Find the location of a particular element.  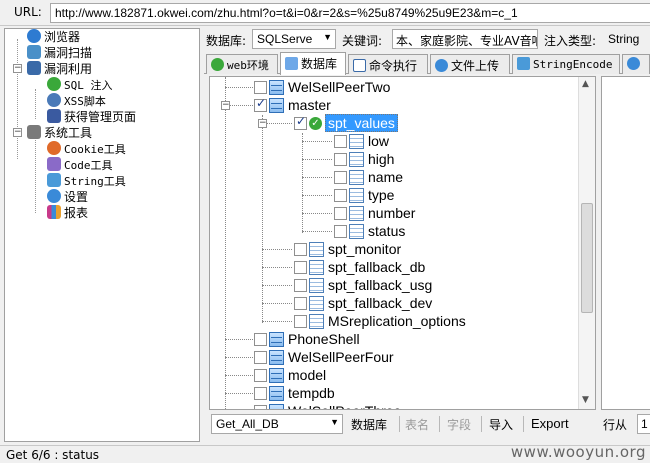

sql-check-icon is located at coordinates (54, 84).